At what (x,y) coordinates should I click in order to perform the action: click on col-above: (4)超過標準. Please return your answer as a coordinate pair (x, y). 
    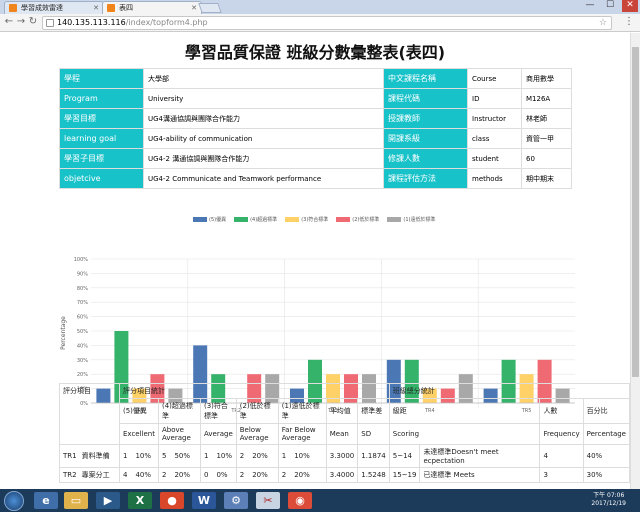
    Looking at the image, I should click on (179, 411).